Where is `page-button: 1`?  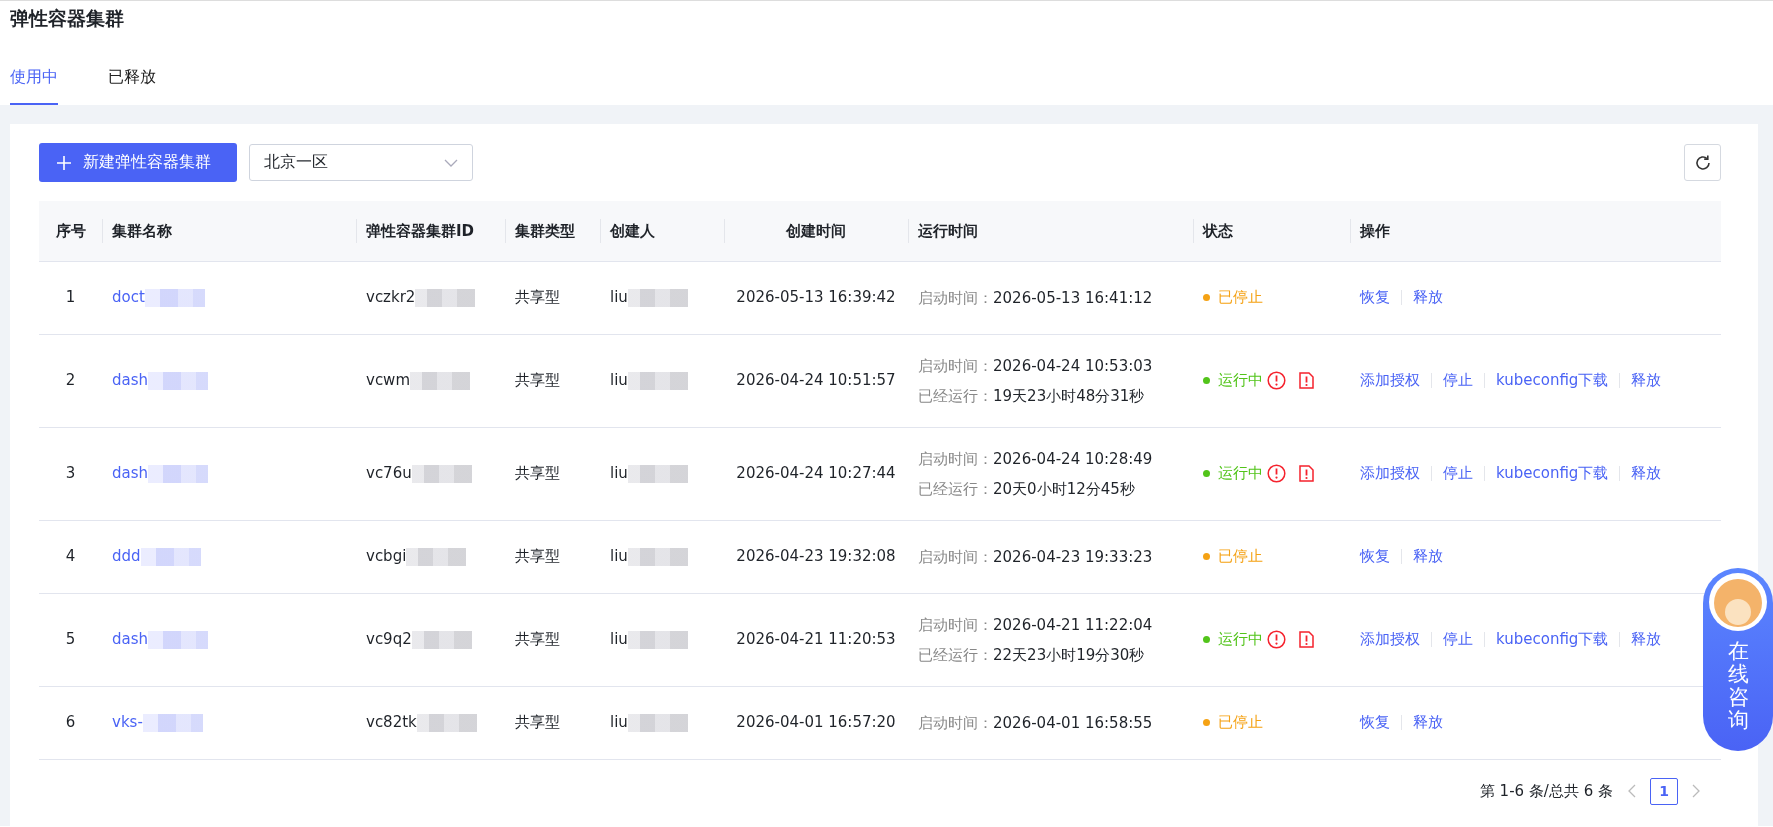
page-button: 1 is located at coordinates (1664, 791).